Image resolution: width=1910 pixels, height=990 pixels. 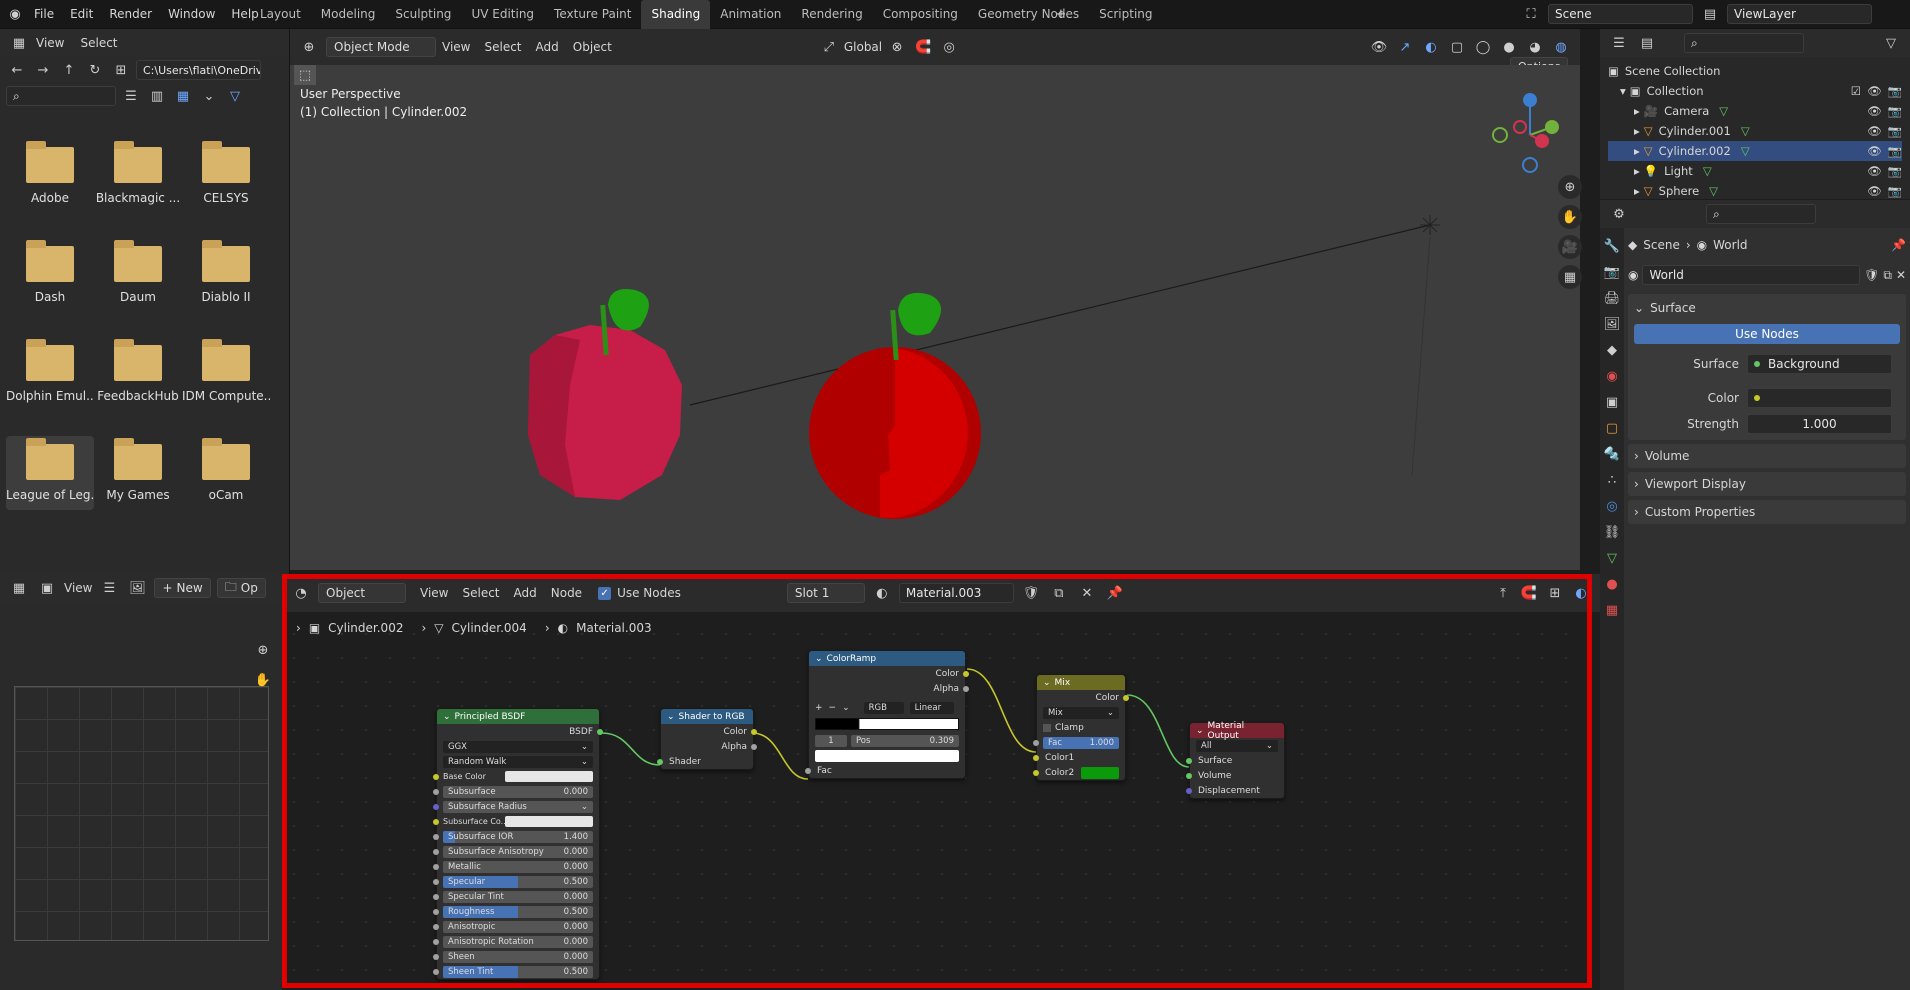 I want to click on duplicate-icon: ⧉, so click(x=1887, y=275).